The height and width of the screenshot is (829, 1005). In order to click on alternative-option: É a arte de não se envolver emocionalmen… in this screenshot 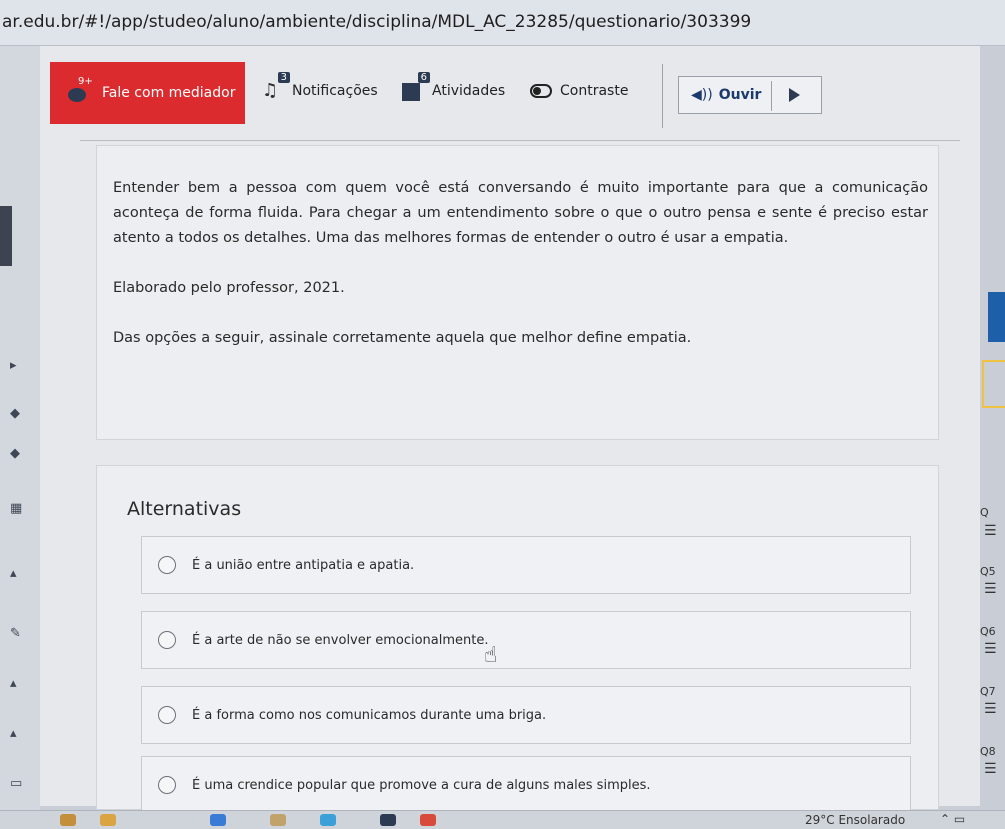, I will do `click(526, 640)`.